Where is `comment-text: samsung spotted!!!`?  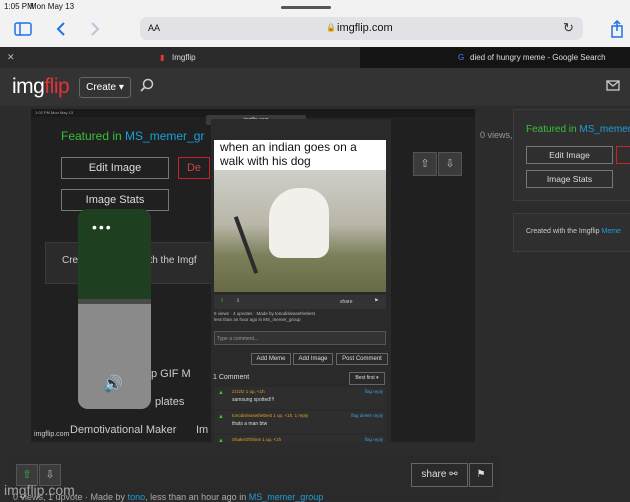
comment-text: samsung spotted!!! is located at coordinates (253, 400).